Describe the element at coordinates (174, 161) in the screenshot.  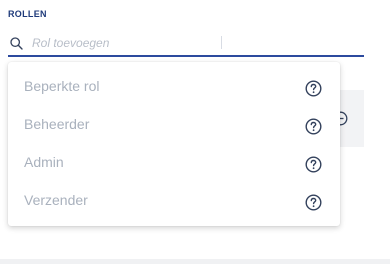
I see `role-option-admin: Admin` at that location.